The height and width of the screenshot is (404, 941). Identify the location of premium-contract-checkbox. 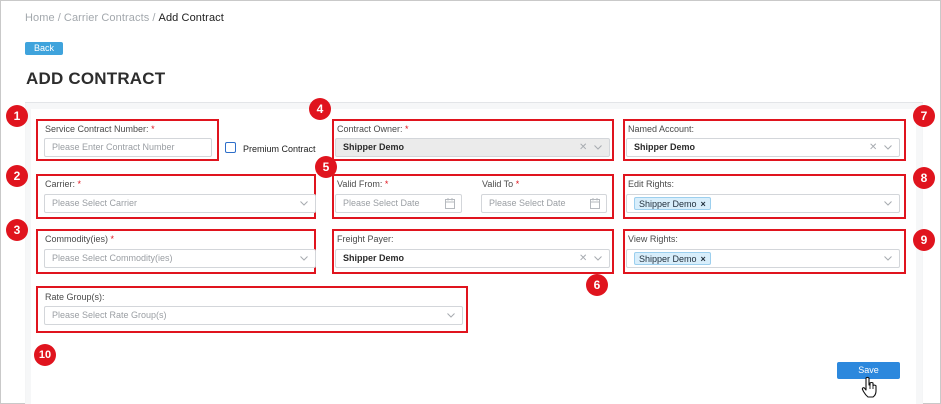
(230, 147).